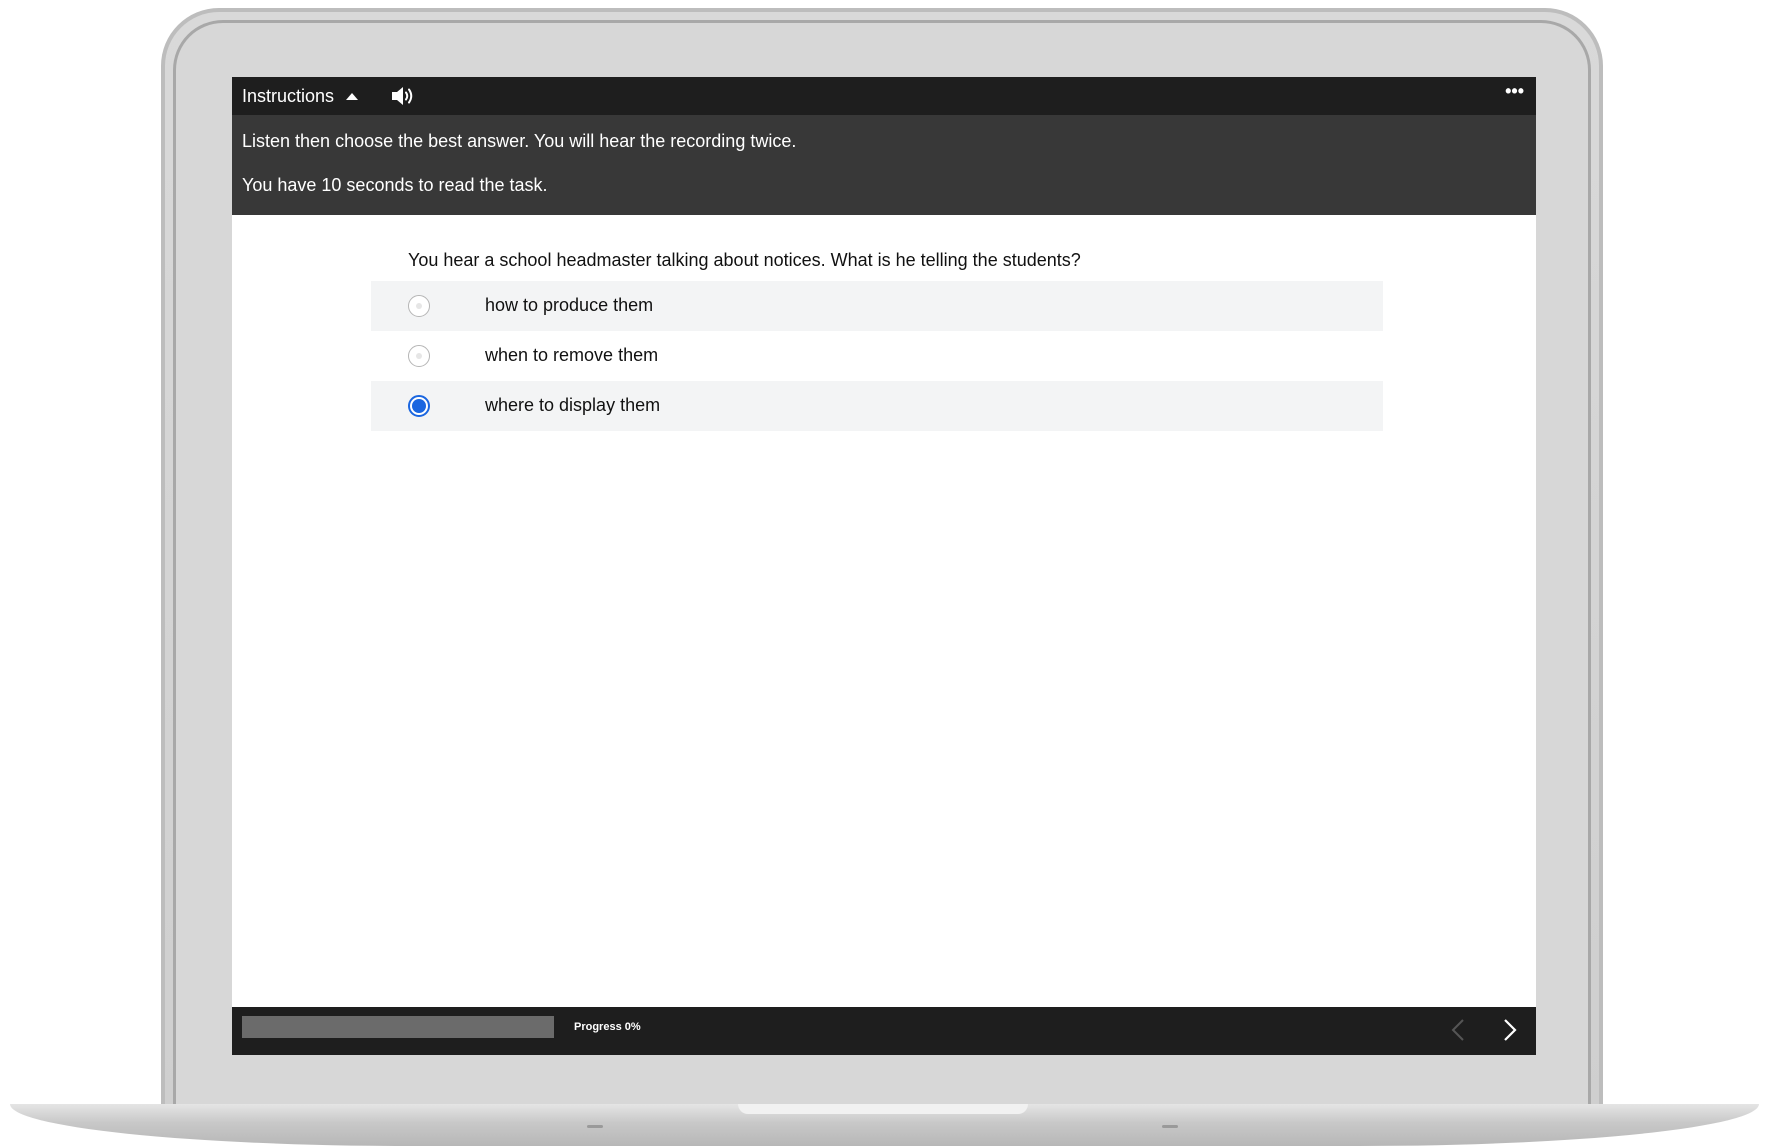 This screenshot has height=1146, width=1769. I want to click on answer-option-2: when to remove them, so click(877, 356).